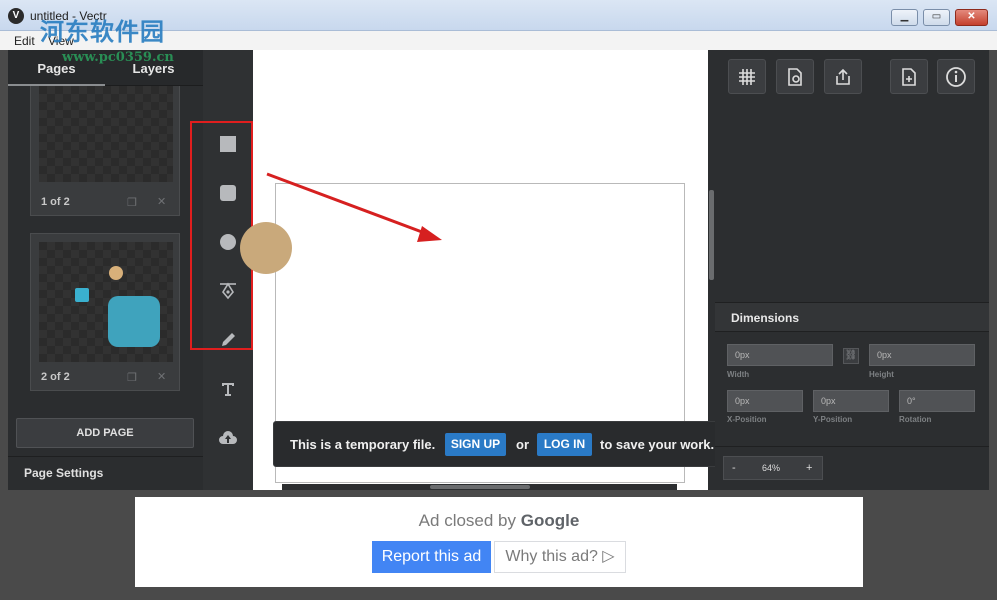 The image size is (997, 600). What do you see at coordinates (118, 57) in the screenshot?
I see `site-watermark-url: www.pc0359.cn` at bounding box center [118, 57].